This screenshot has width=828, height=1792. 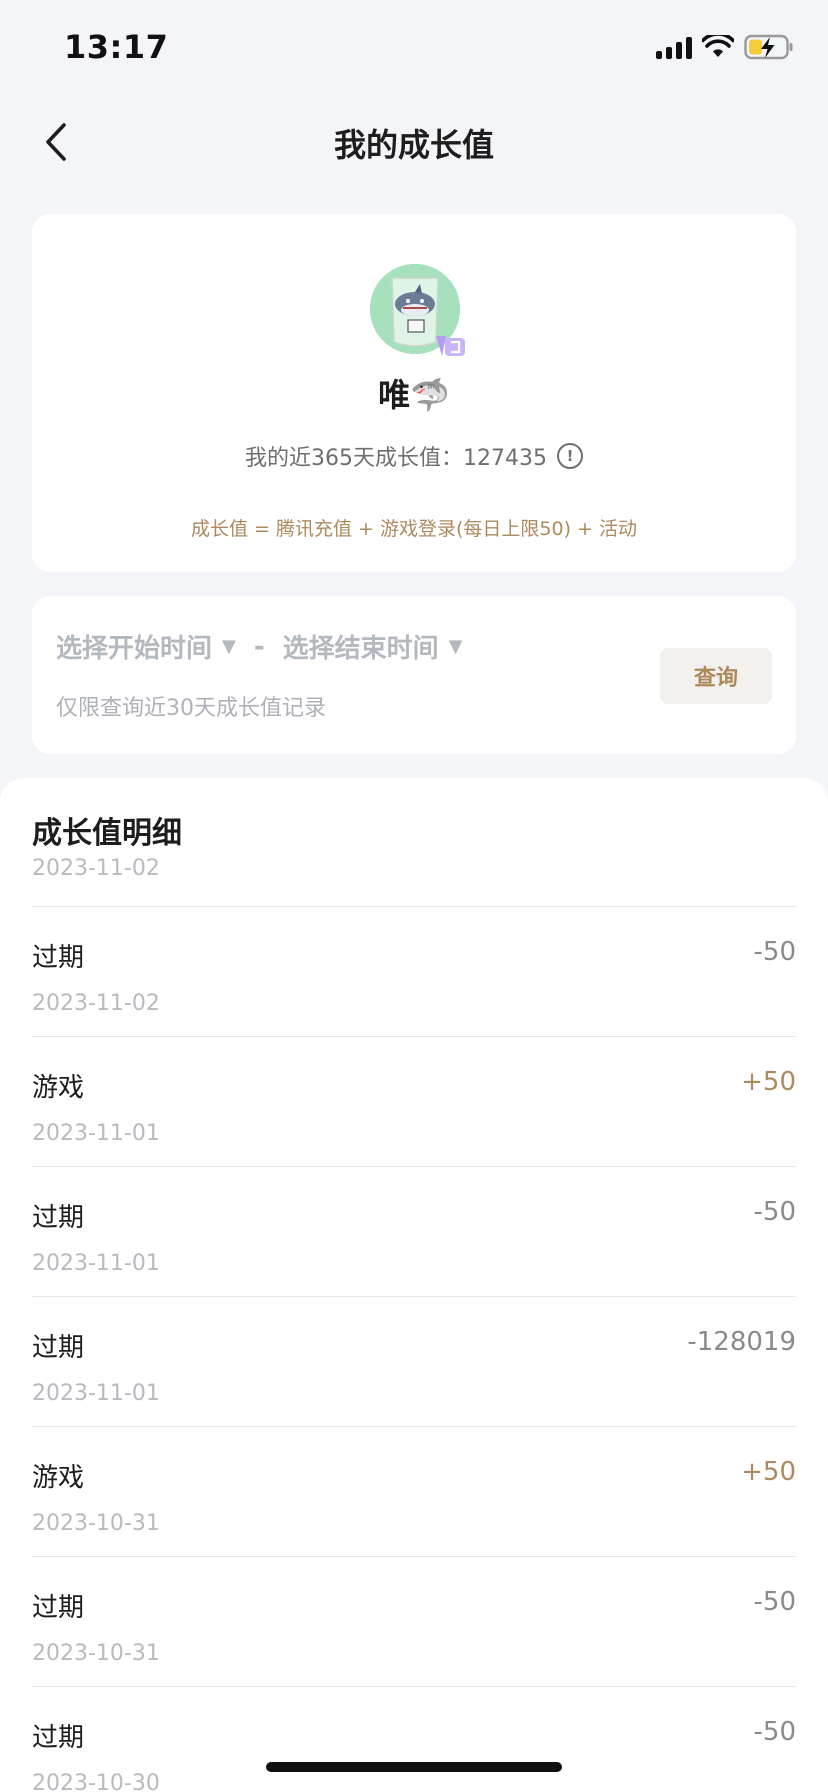 I want to click on status-icons, so click(x=725, y=47).